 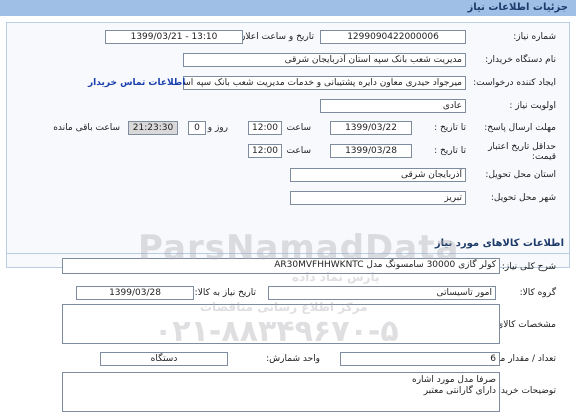 What do you see at coordinates (164, 359) in the screenshot?
I see `unit-field: دستگاه` at bounding box center [164, 359].